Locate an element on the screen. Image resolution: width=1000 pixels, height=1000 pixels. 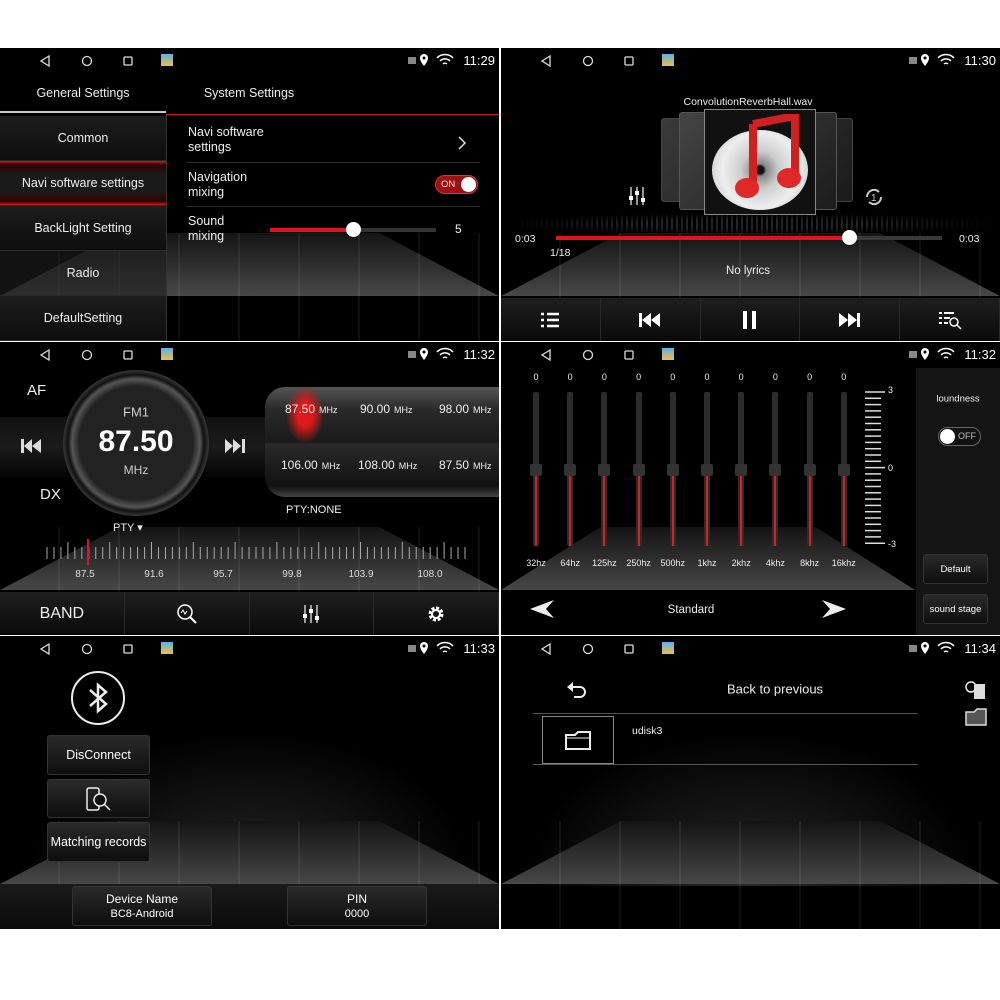
next-preset-arrow-icon is located at coordinates (834, 609).